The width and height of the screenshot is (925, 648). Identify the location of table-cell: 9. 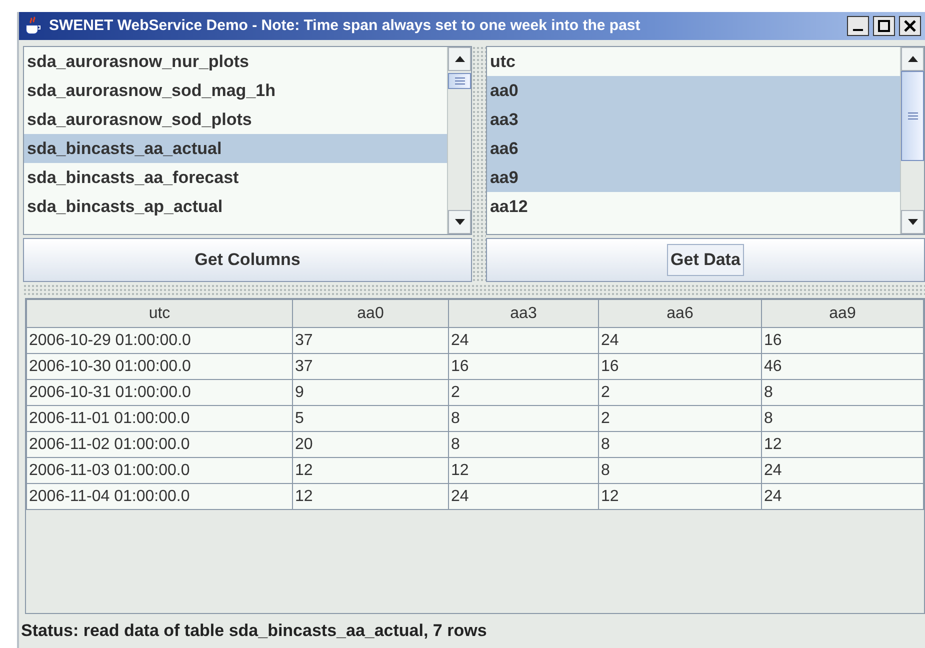
(370, 393).